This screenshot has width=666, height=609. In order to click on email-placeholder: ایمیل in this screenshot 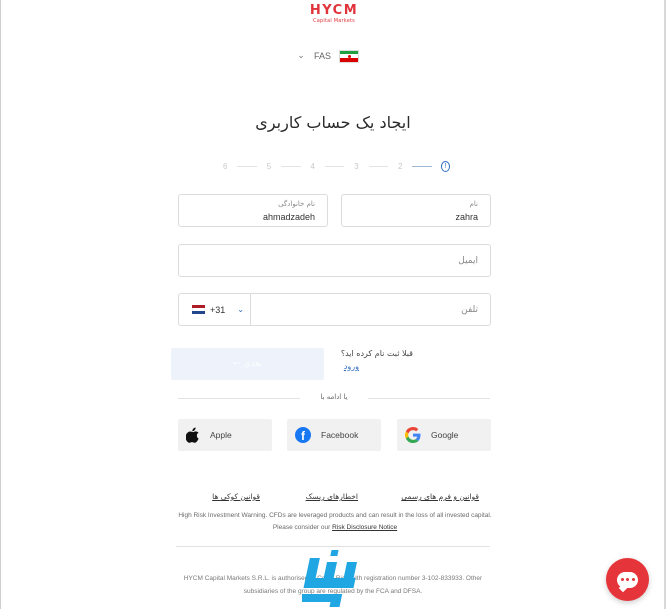, I will do `click(468, 261)`.